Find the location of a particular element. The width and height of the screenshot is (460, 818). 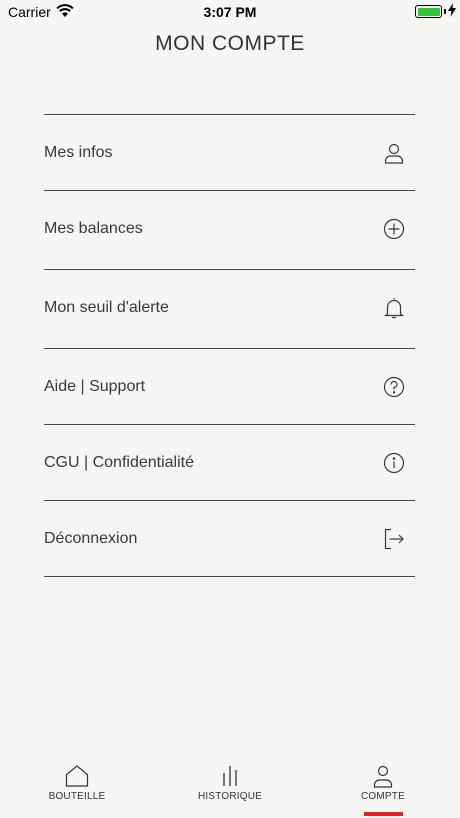

menu-item-label: Mon seuil d'alerte is located at coordinates (106, 307).